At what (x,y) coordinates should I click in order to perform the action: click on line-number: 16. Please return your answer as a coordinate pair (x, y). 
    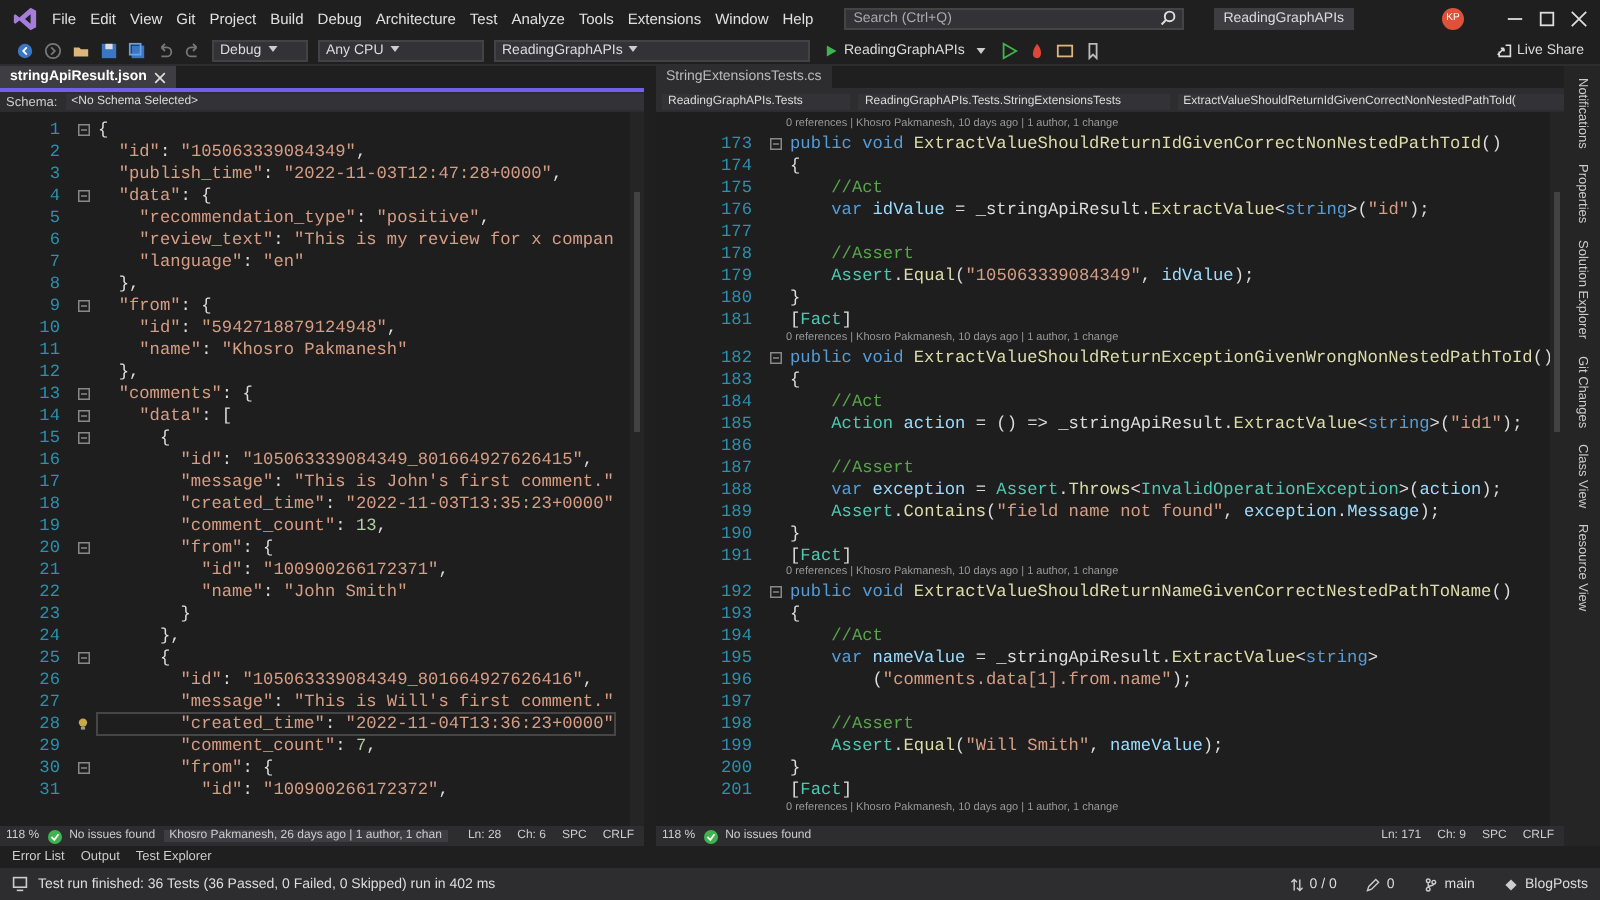
    Looking at the image, I should click on (48, 459).